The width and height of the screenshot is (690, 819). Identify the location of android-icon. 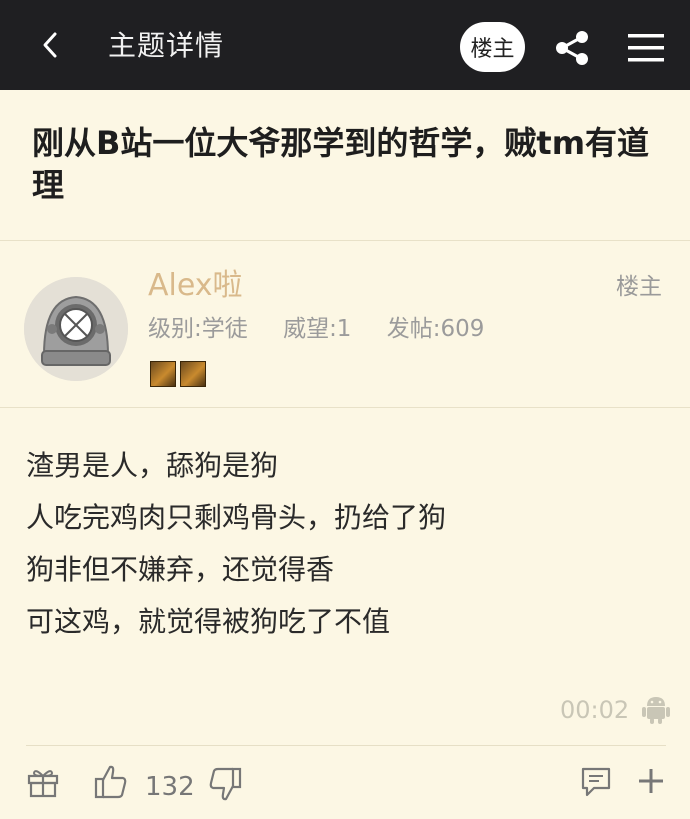
(656, 710).